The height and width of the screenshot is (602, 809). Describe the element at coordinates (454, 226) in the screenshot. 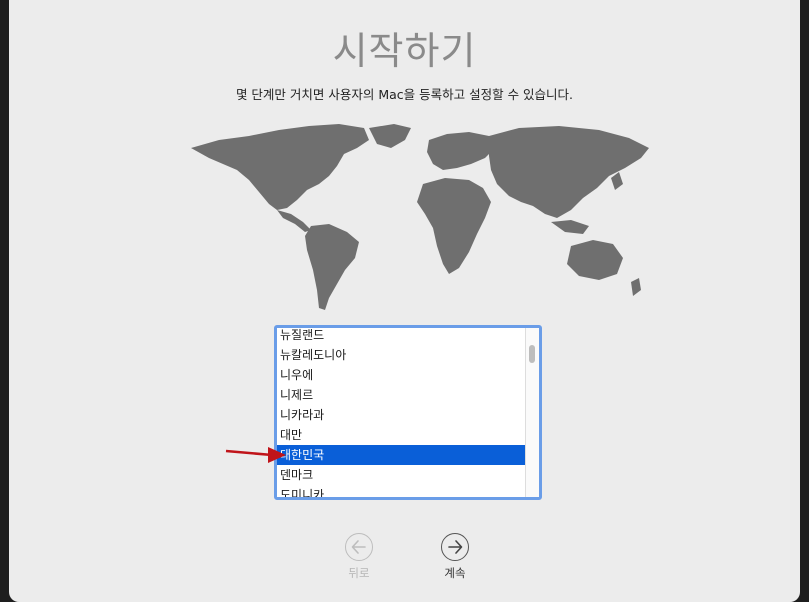

I see `continent-africa` at that location.